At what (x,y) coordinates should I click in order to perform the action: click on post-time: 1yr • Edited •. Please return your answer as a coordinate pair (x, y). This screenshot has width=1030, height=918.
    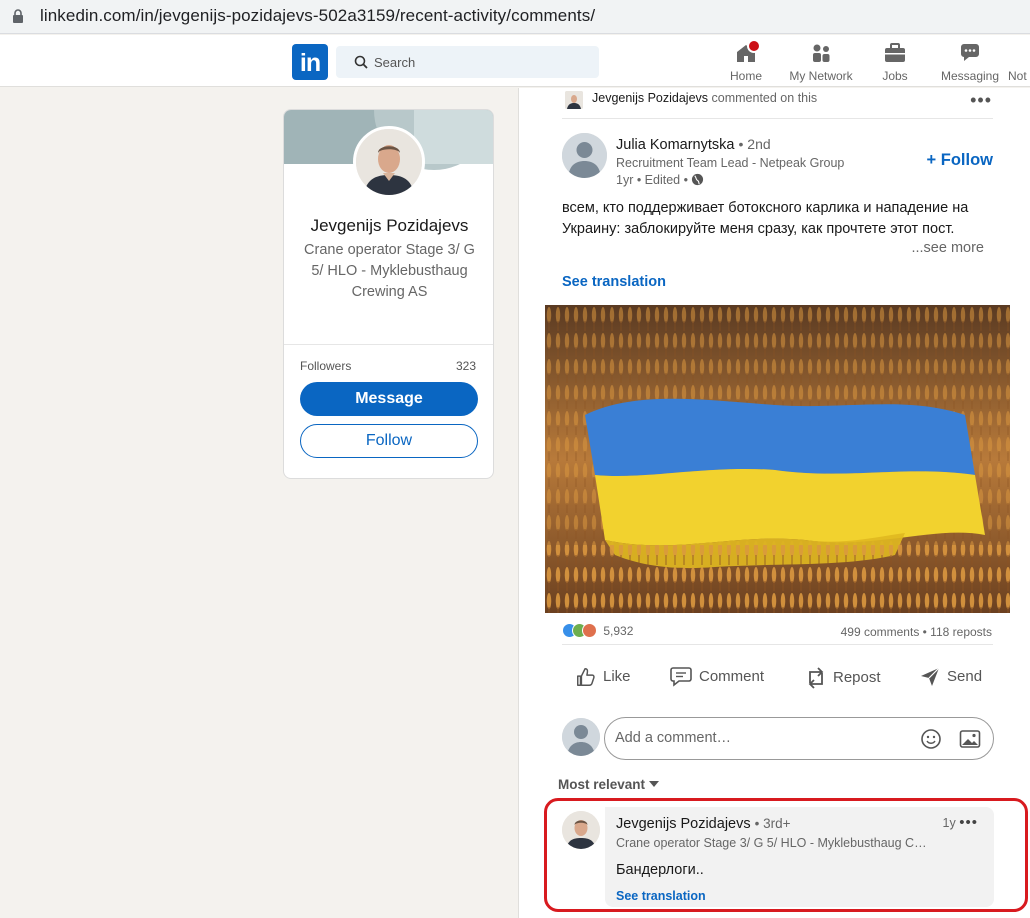
    Looking at the image, I should click on (660, 180).